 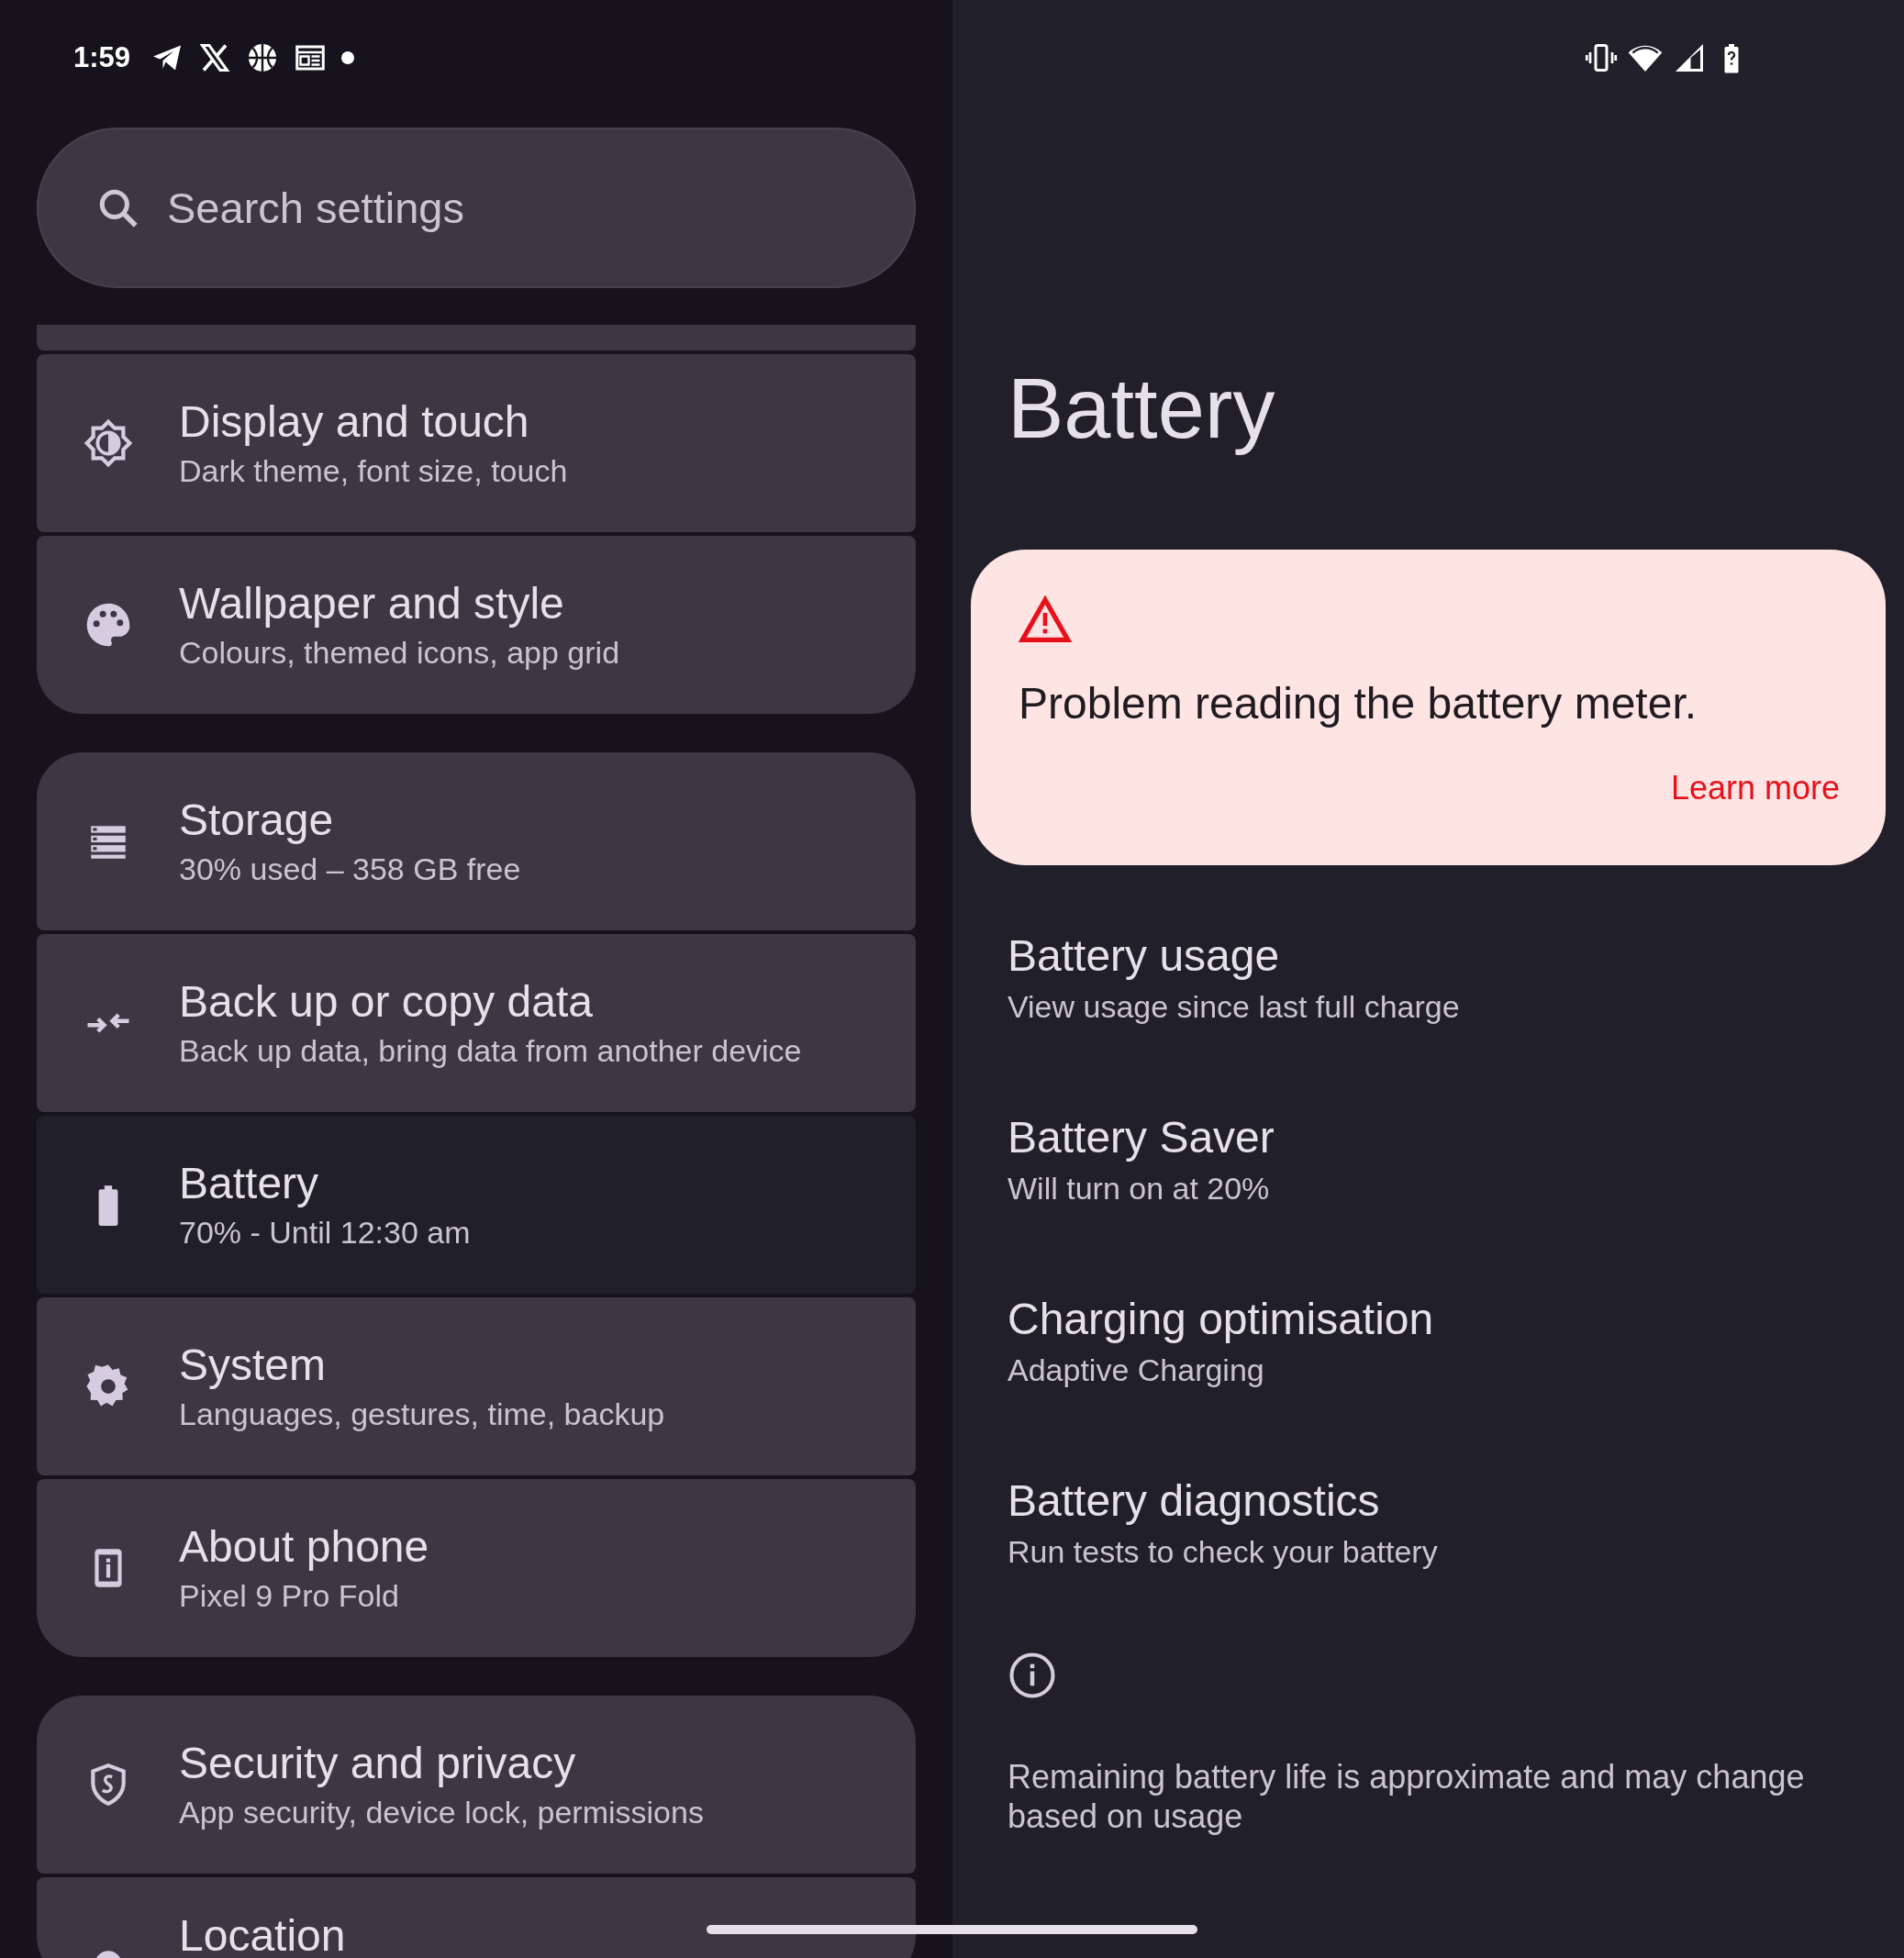 I want to click on item-title: Display and touch, so click(x=354, y=422).